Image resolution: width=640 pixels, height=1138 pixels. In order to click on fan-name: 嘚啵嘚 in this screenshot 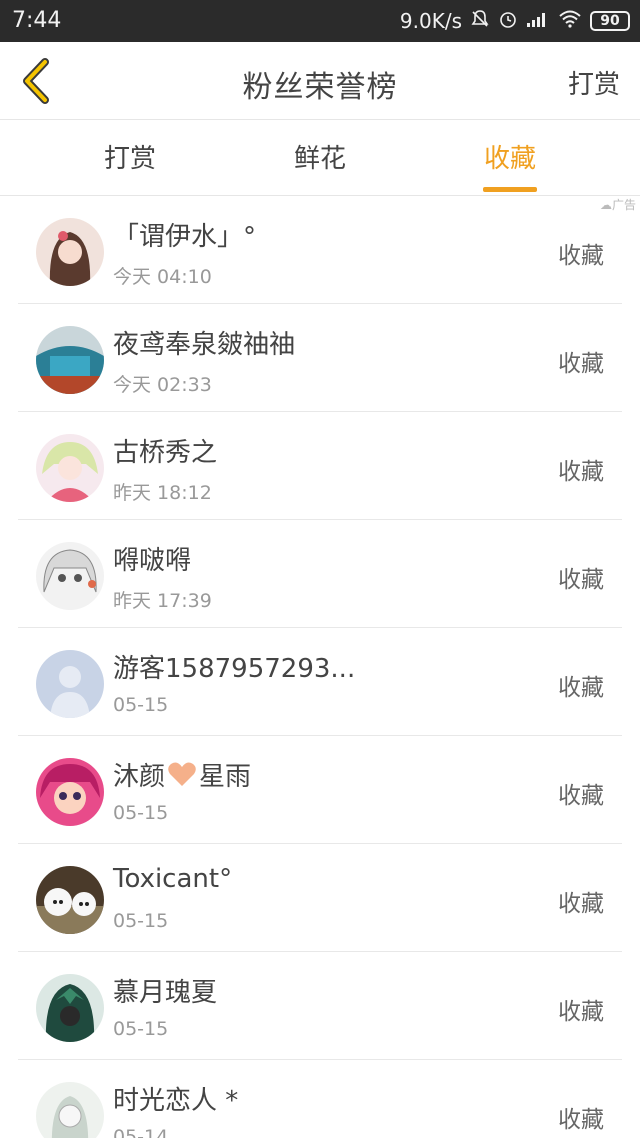, I will do `click(152, 561)`.